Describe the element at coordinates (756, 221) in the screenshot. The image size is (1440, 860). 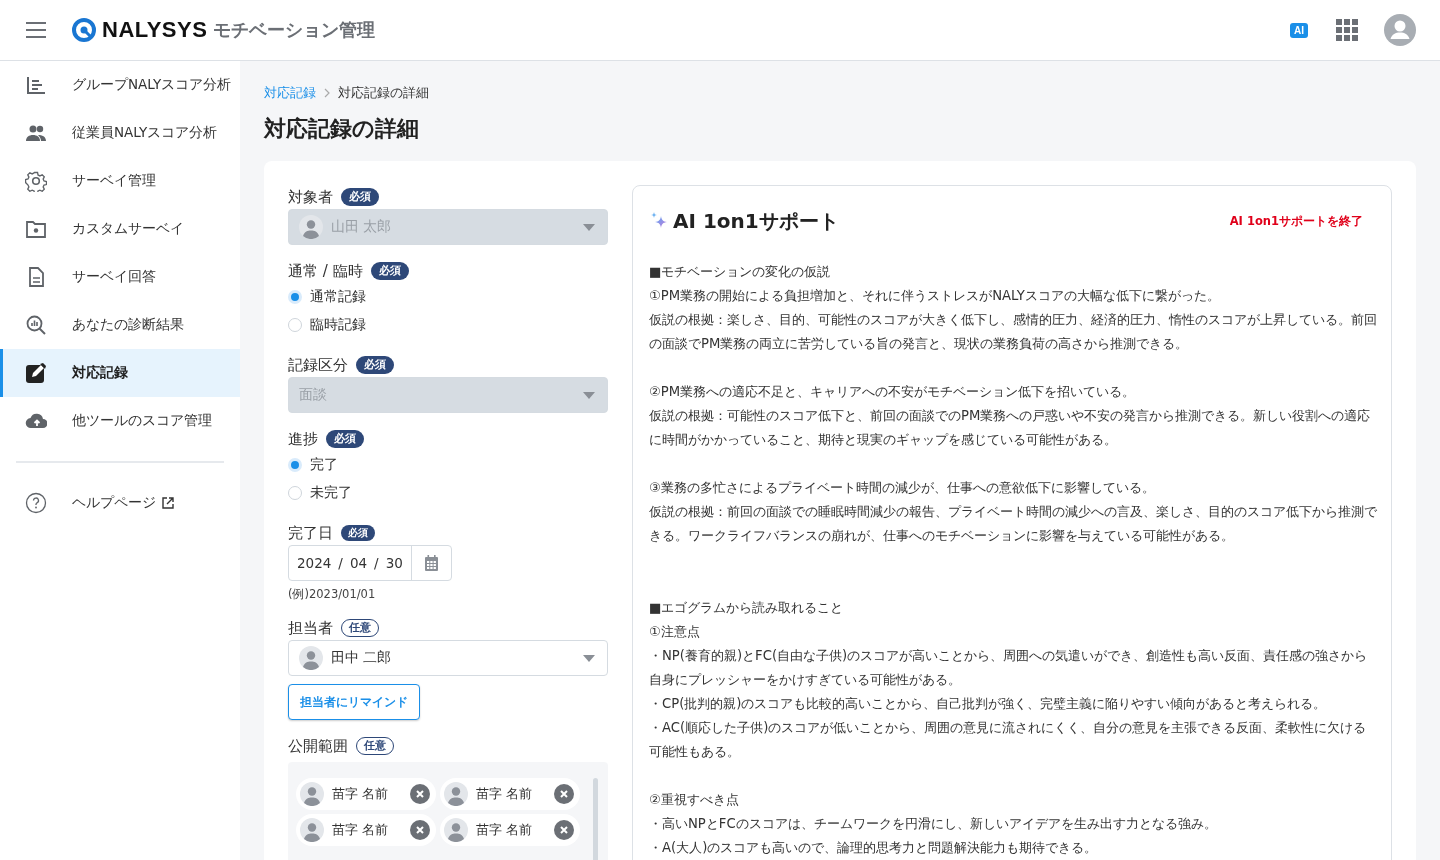
I see `panel-title: AI 1on1サポート` at that location.